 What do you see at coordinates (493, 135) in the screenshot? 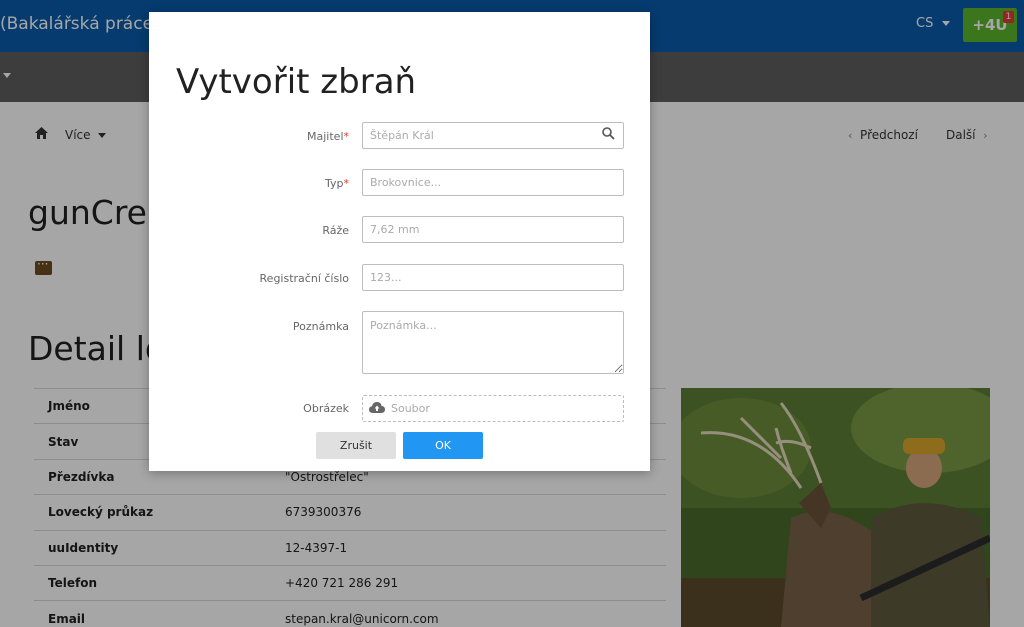
I see `owner-input` at bounding box center [493, 135].